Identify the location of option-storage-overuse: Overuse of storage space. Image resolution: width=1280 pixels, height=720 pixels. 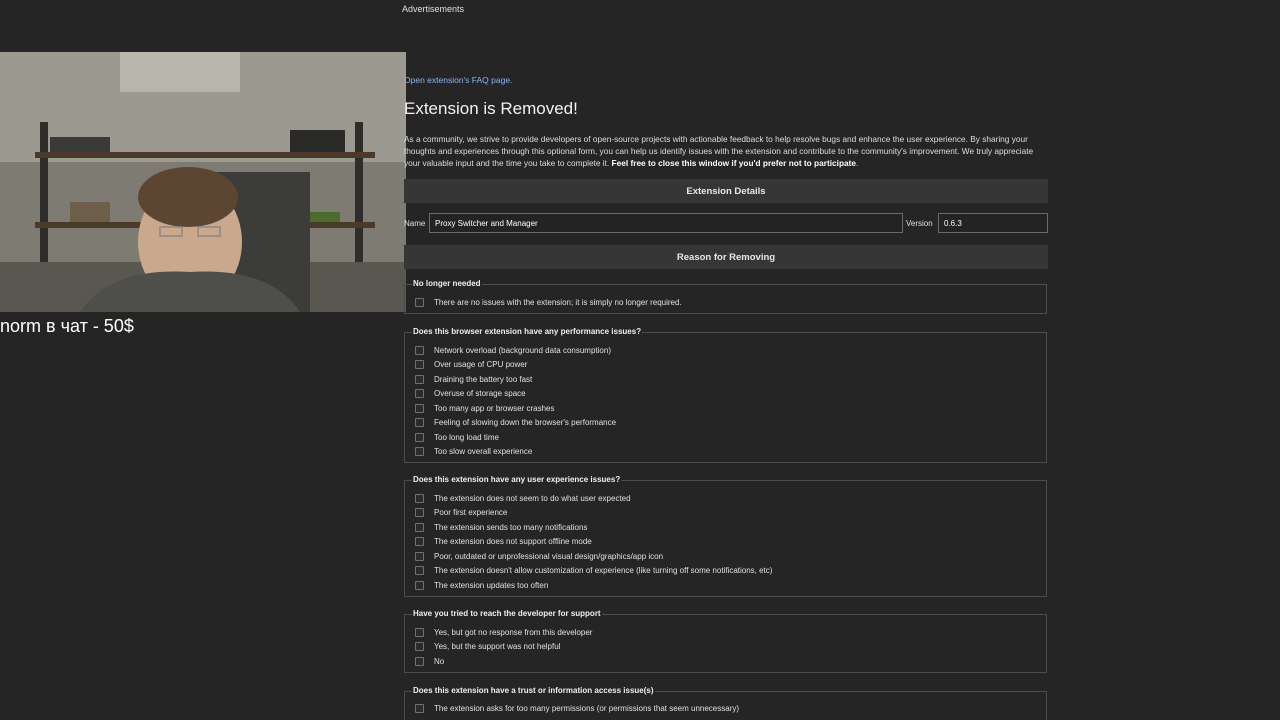
(470, 394).